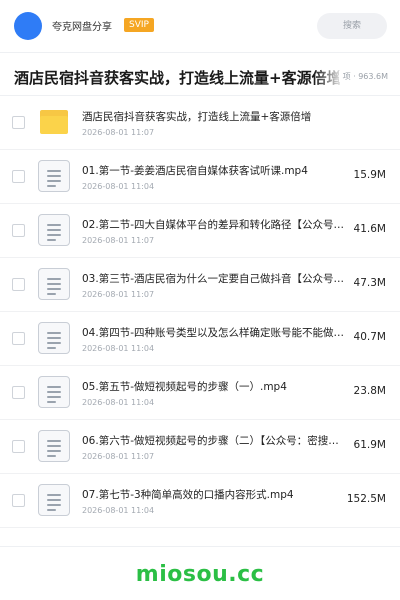  What do you see at coordinates (369, 391) in the screenshot?
I see `file-size: 23.8M` at bounding box center [369, 391].